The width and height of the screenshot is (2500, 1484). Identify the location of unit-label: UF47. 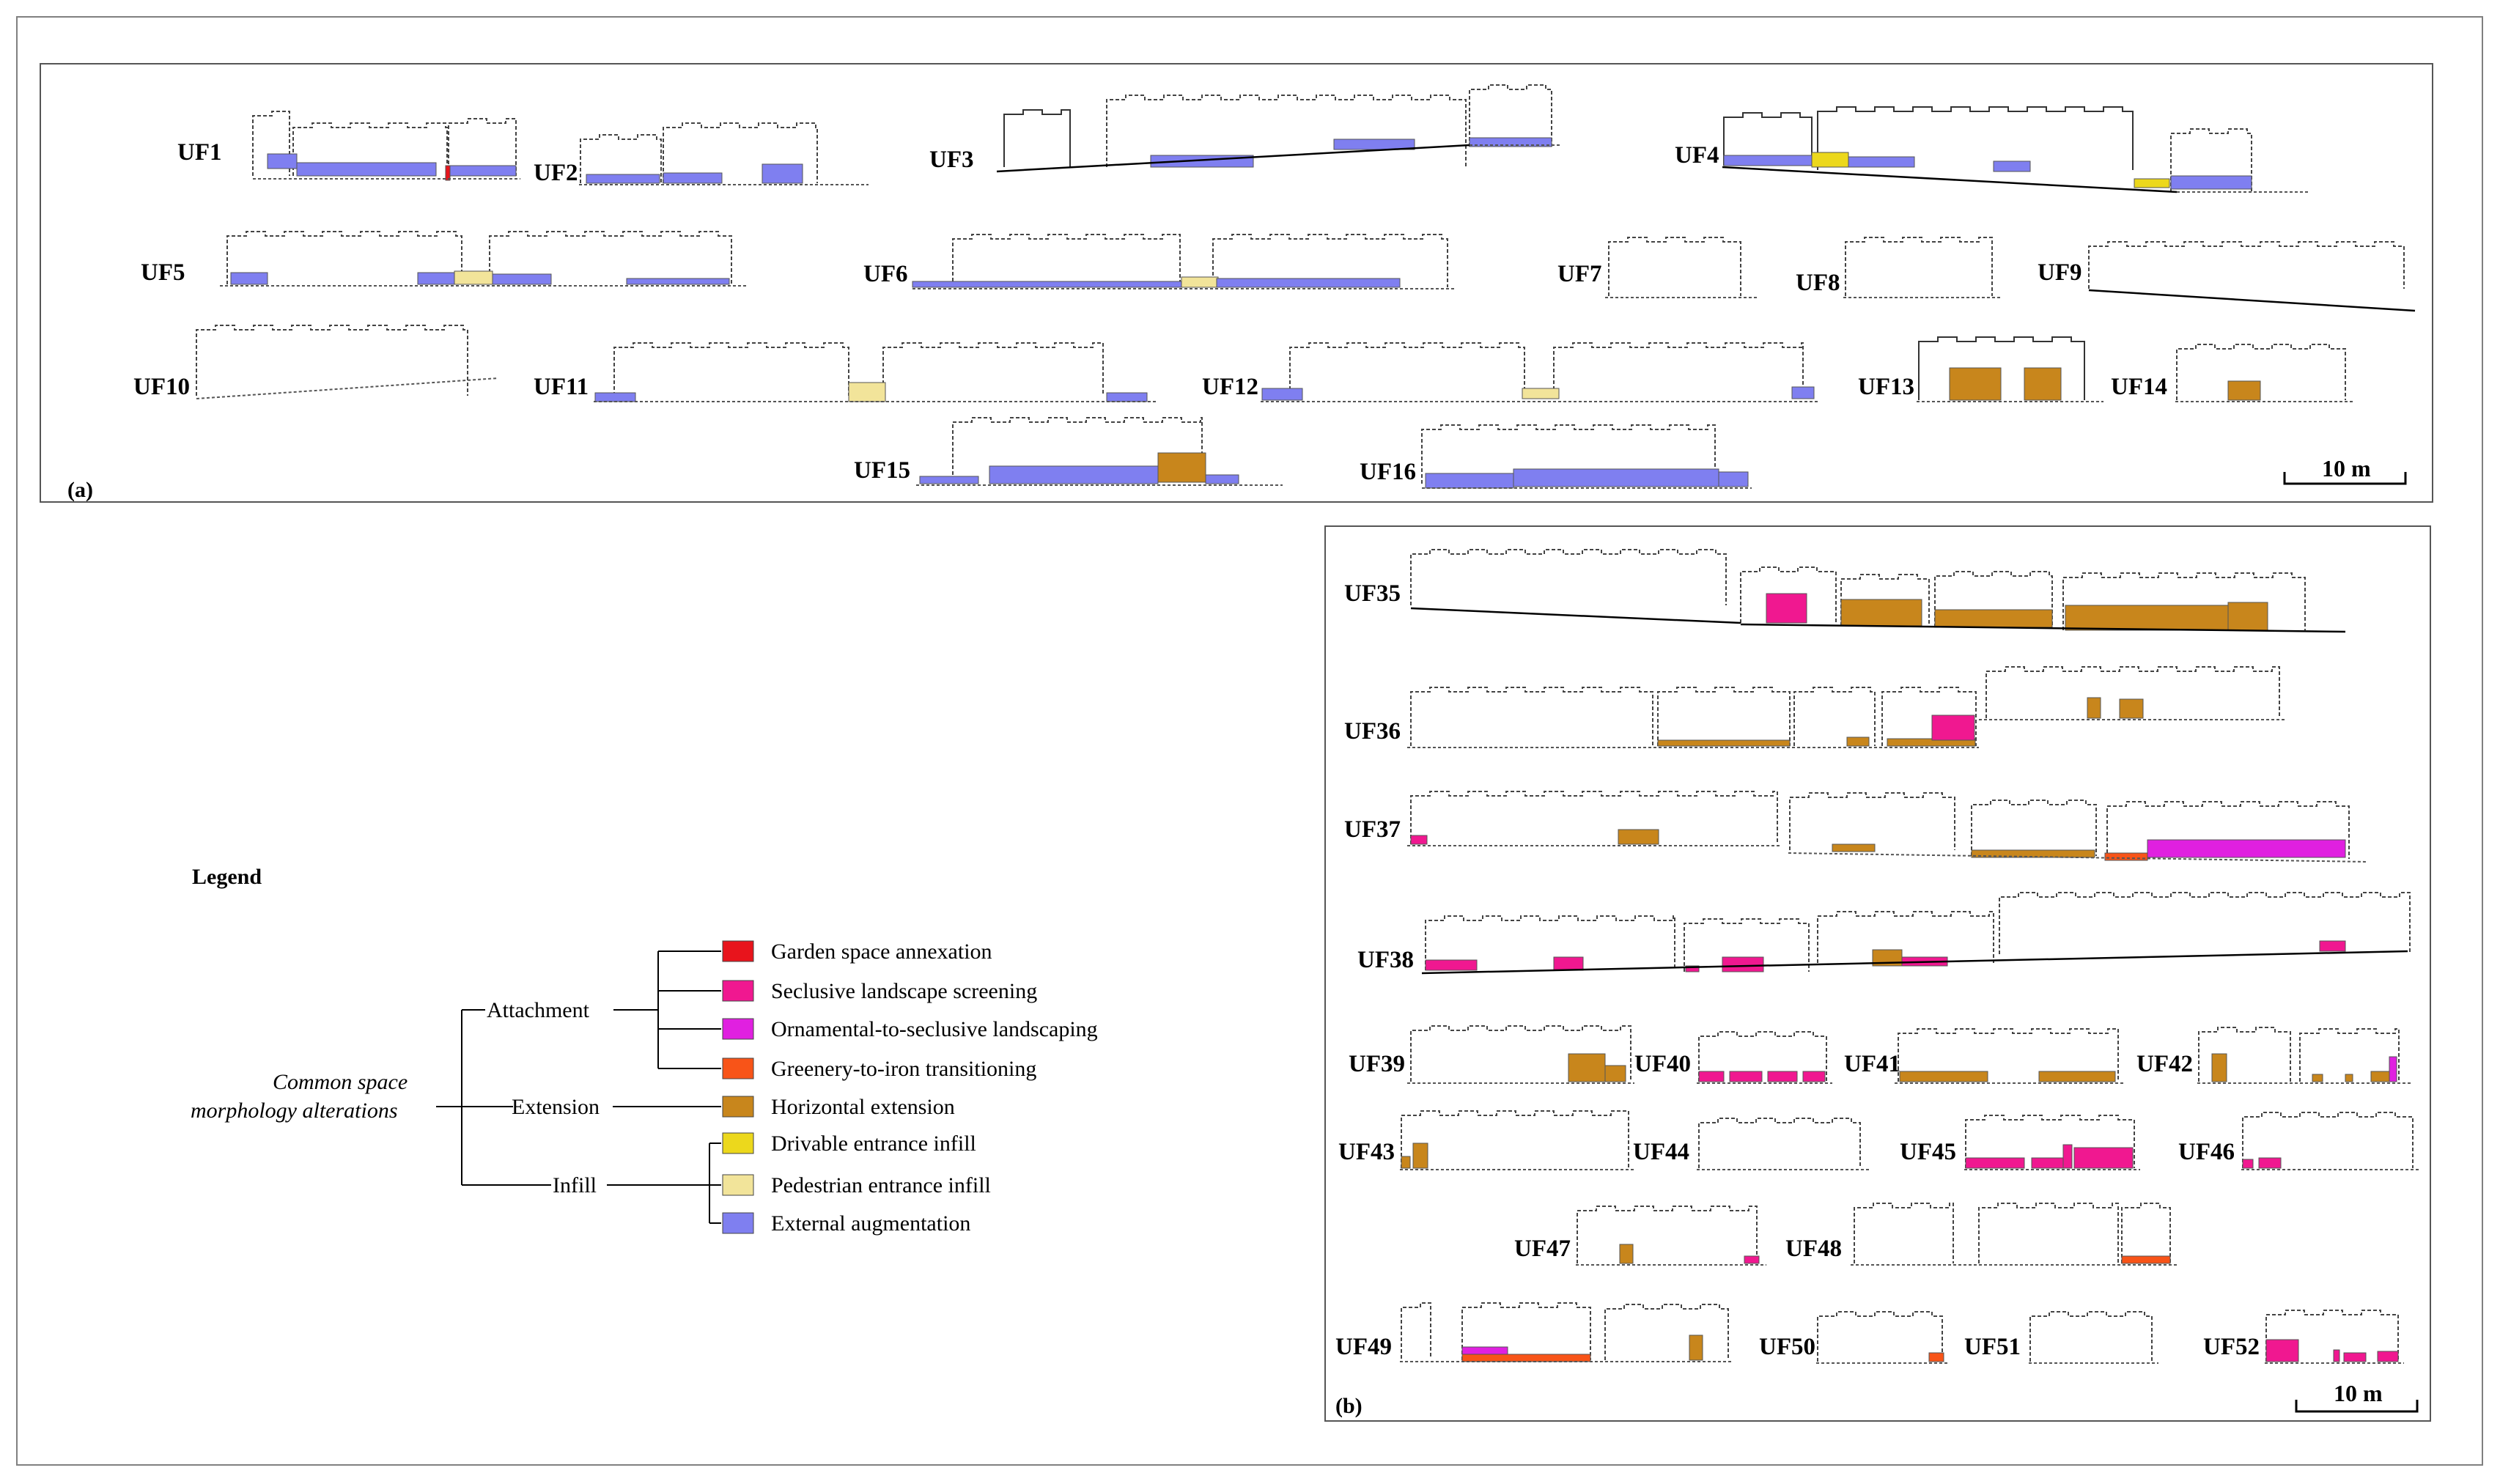
(1542, 1249).